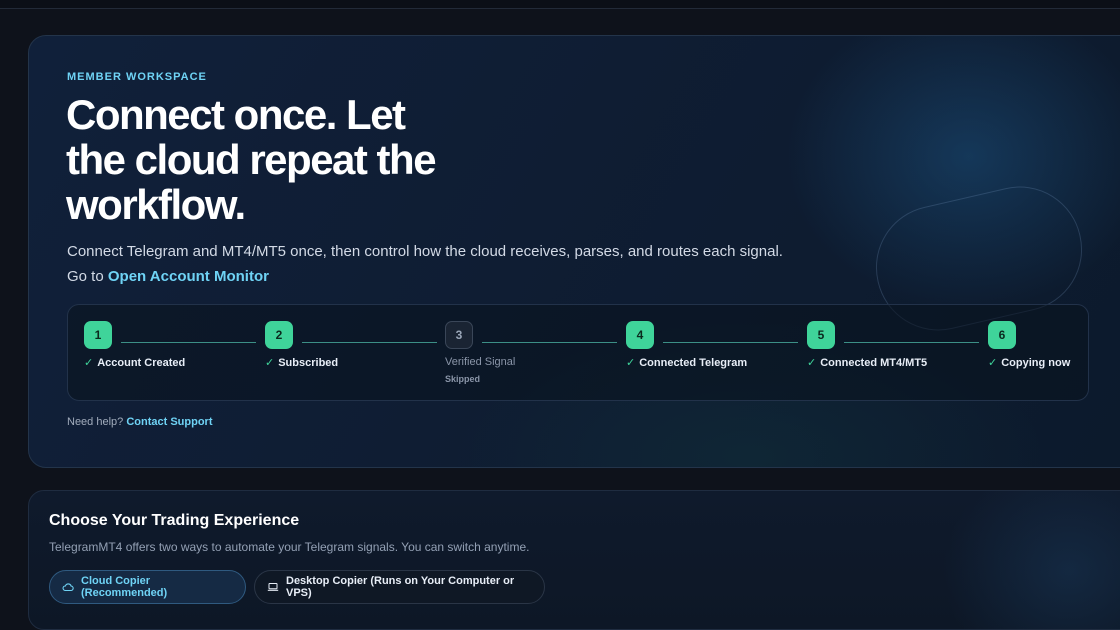 This screenshot has height=630, width=1120. I want to click on help-text: Need help?, so click(95, 422).